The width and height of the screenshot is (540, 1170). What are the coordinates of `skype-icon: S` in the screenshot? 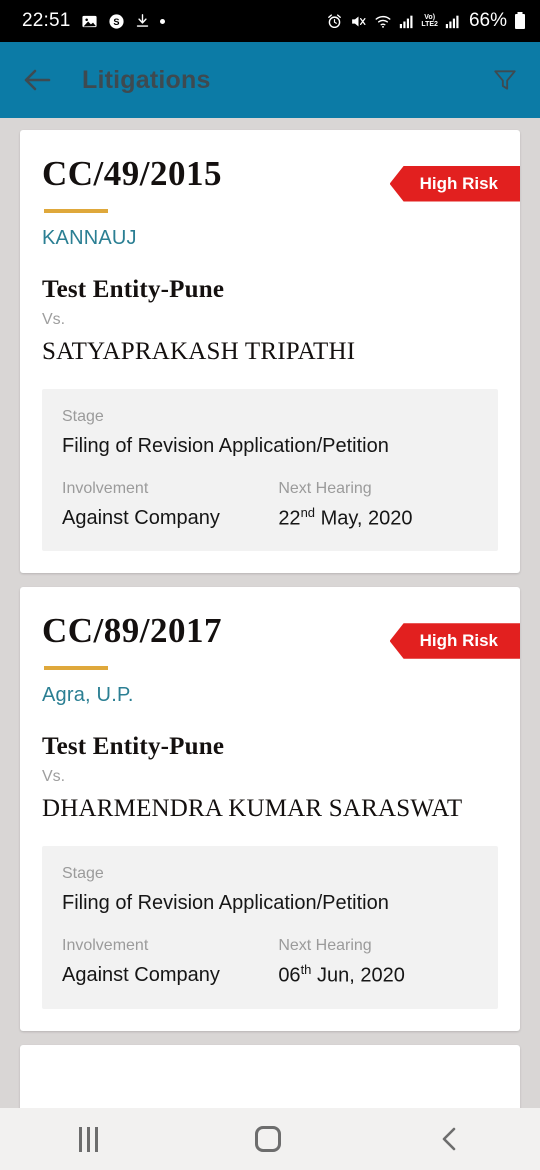 It's located at (116, 21).